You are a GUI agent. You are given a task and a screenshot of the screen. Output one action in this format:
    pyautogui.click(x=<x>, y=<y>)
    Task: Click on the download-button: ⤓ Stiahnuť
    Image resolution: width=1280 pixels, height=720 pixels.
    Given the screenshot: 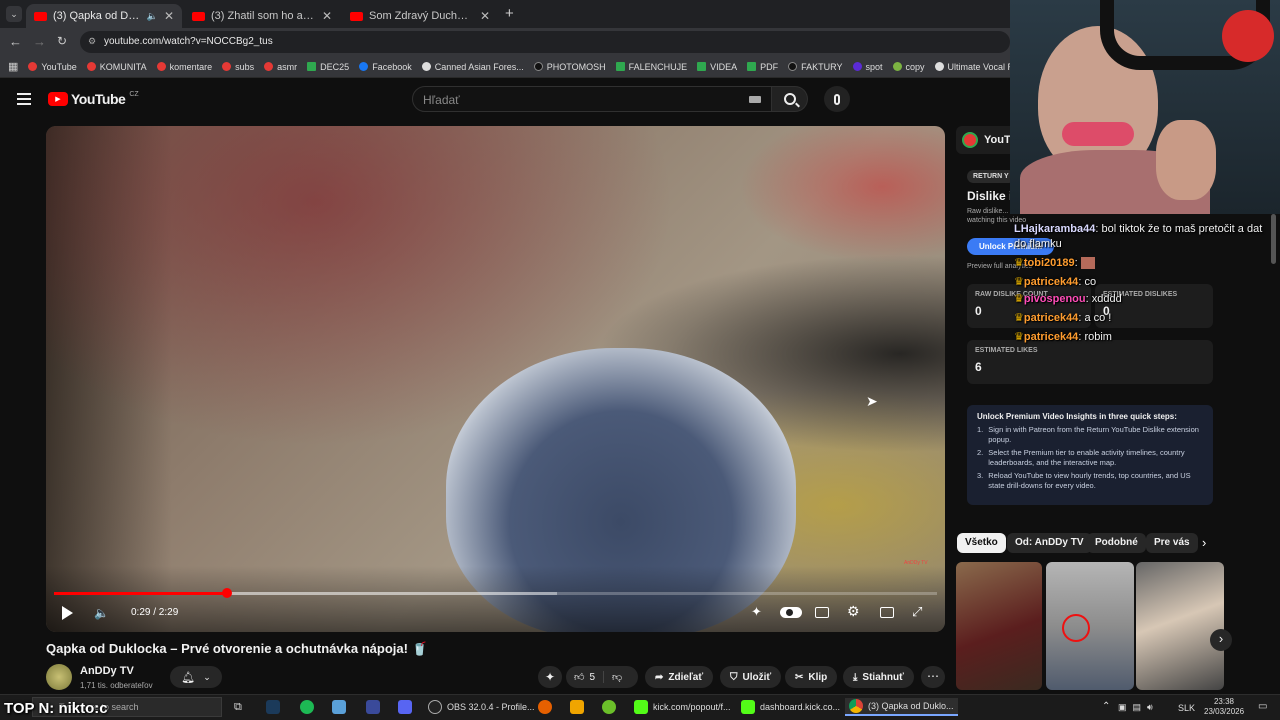 What is the action you would take?
    pyautogui.click(x=878, y=677)
    